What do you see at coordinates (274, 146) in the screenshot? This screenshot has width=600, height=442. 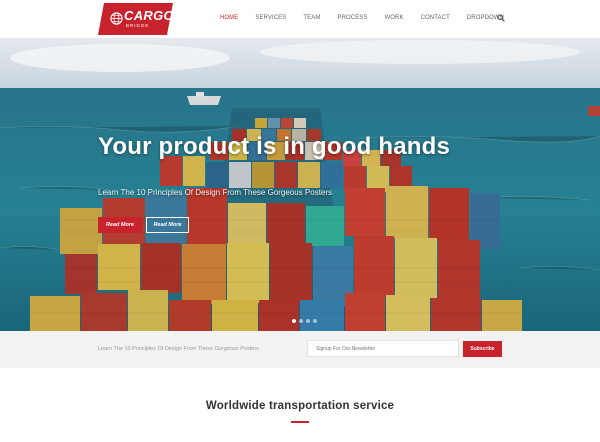 I see `hero-title: Your product is in good hands` at bounding box center [274, 146].